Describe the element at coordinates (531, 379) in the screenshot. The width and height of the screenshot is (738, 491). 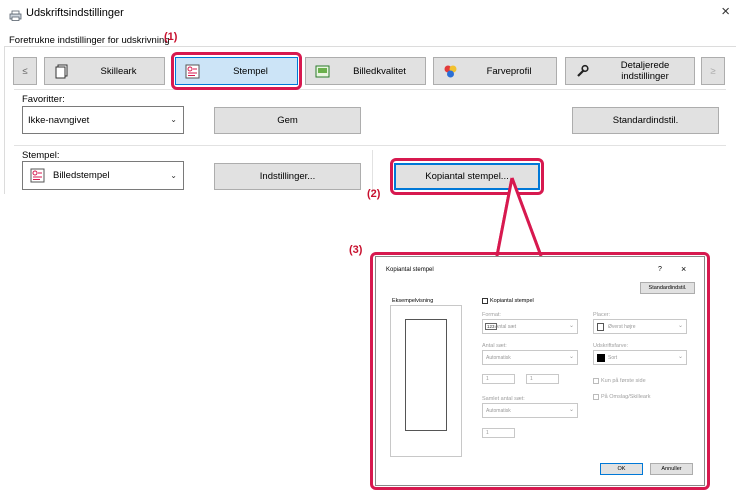
I see `to-value: 1` at that location.